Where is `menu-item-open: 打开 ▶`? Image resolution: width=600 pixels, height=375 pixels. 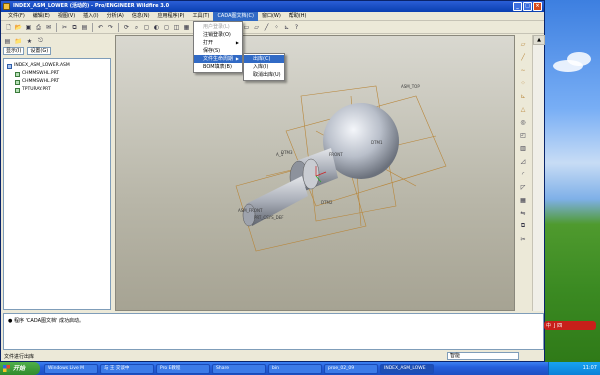
menu-item-open: 打开 ▶ is located at coordinates (218, 43).